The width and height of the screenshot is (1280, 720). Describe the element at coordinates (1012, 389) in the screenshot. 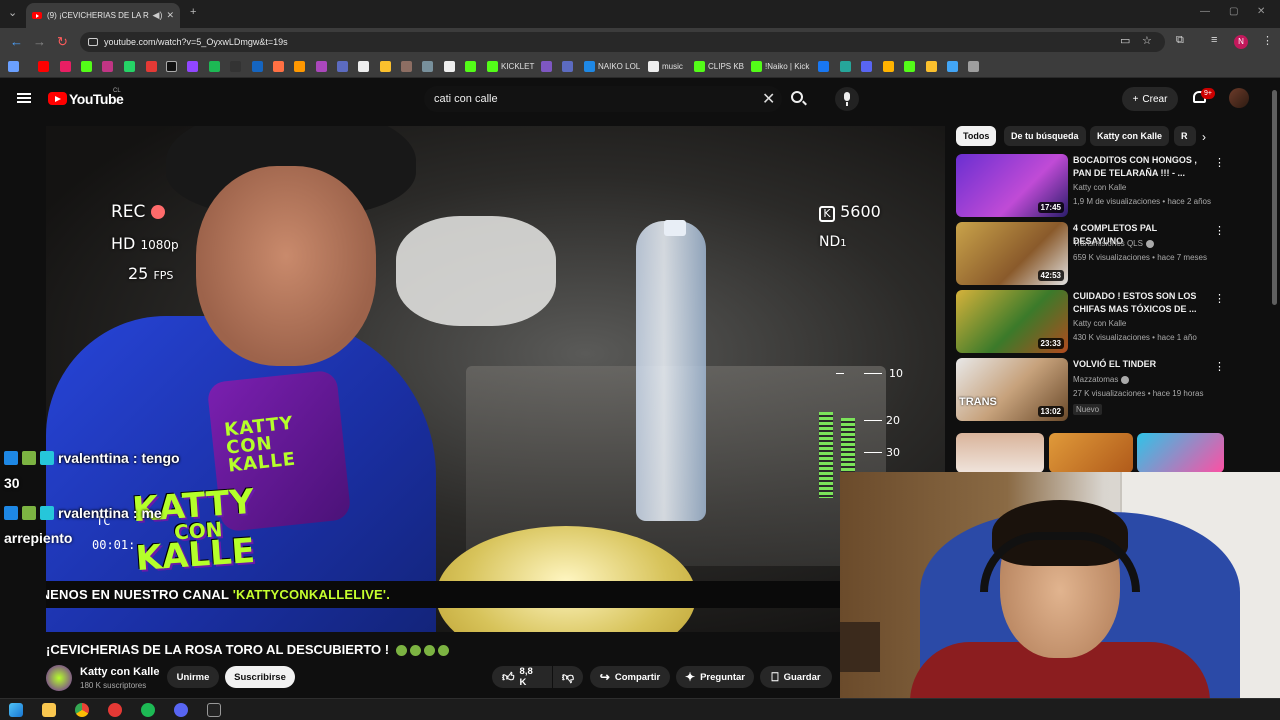

I see `recommendation-thumbnail: TRANS 13:02` at that location.